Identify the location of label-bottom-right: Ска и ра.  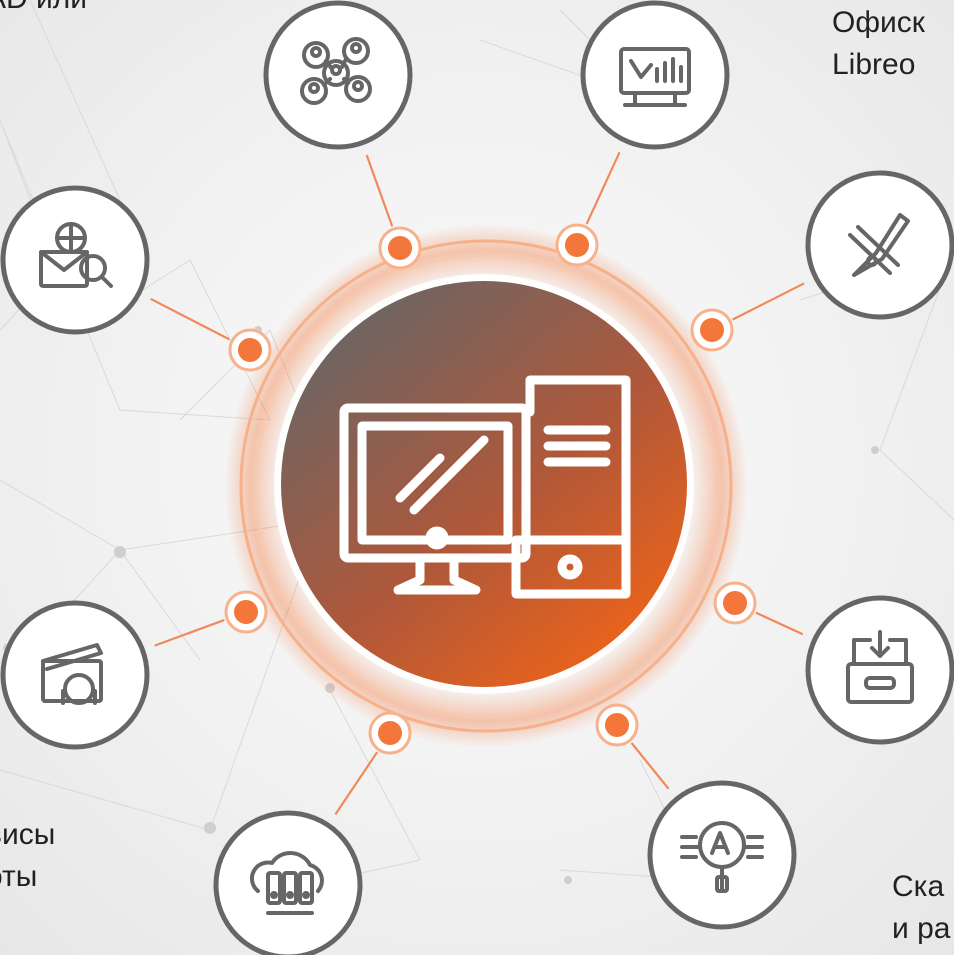
(921, 907).